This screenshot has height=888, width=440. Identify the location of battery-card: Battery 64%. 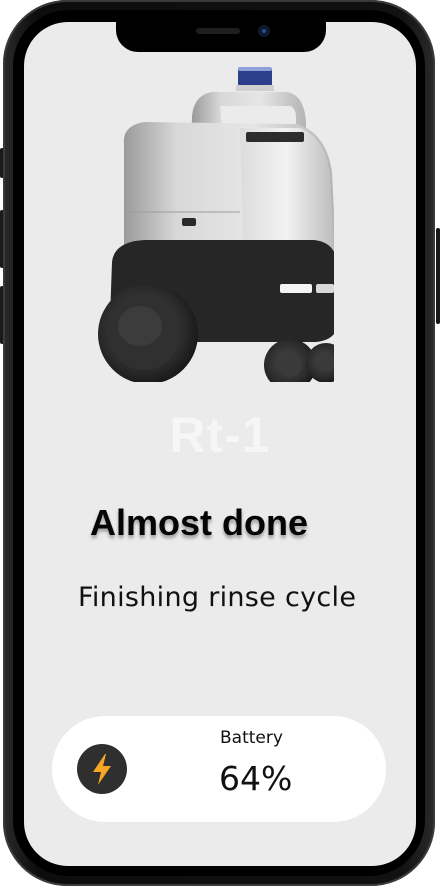
(219, 769).